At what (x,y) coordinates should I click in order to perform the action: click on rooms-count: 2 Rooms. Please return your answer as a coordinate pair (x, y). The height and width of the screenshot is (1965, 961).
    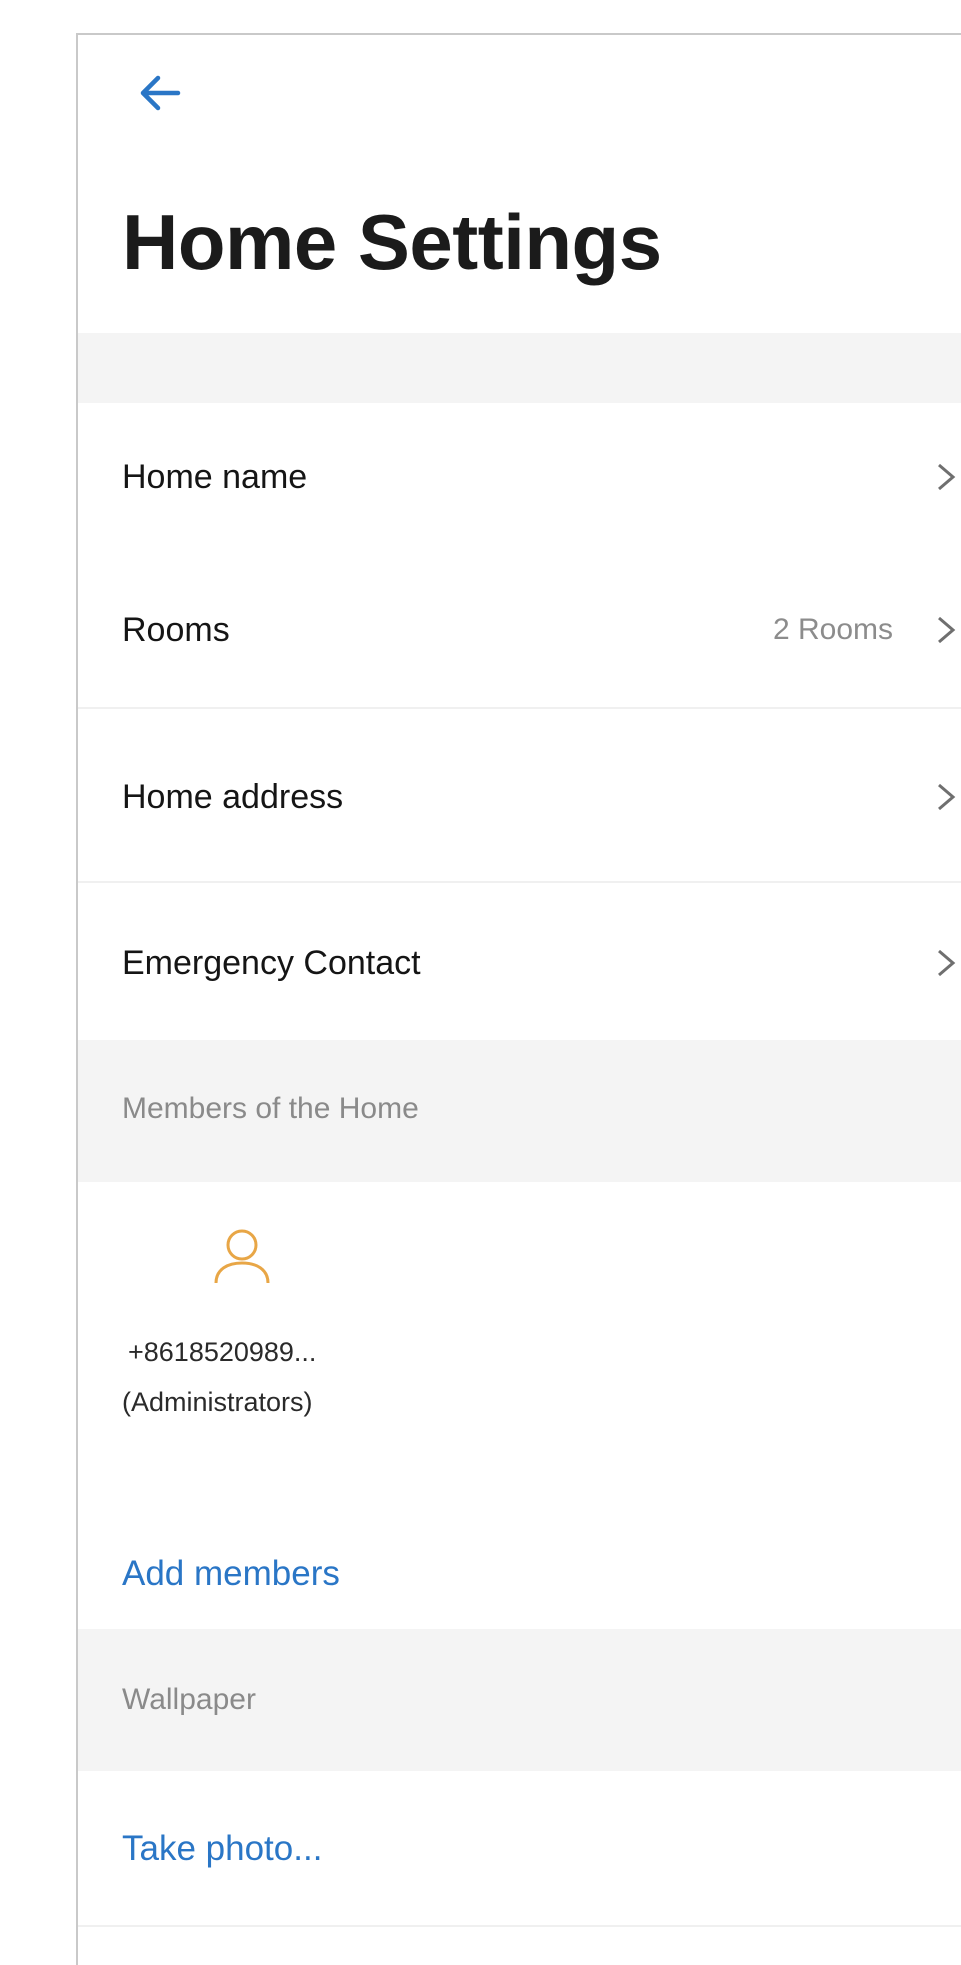
    Looking at the image, I should click on (832, 629).